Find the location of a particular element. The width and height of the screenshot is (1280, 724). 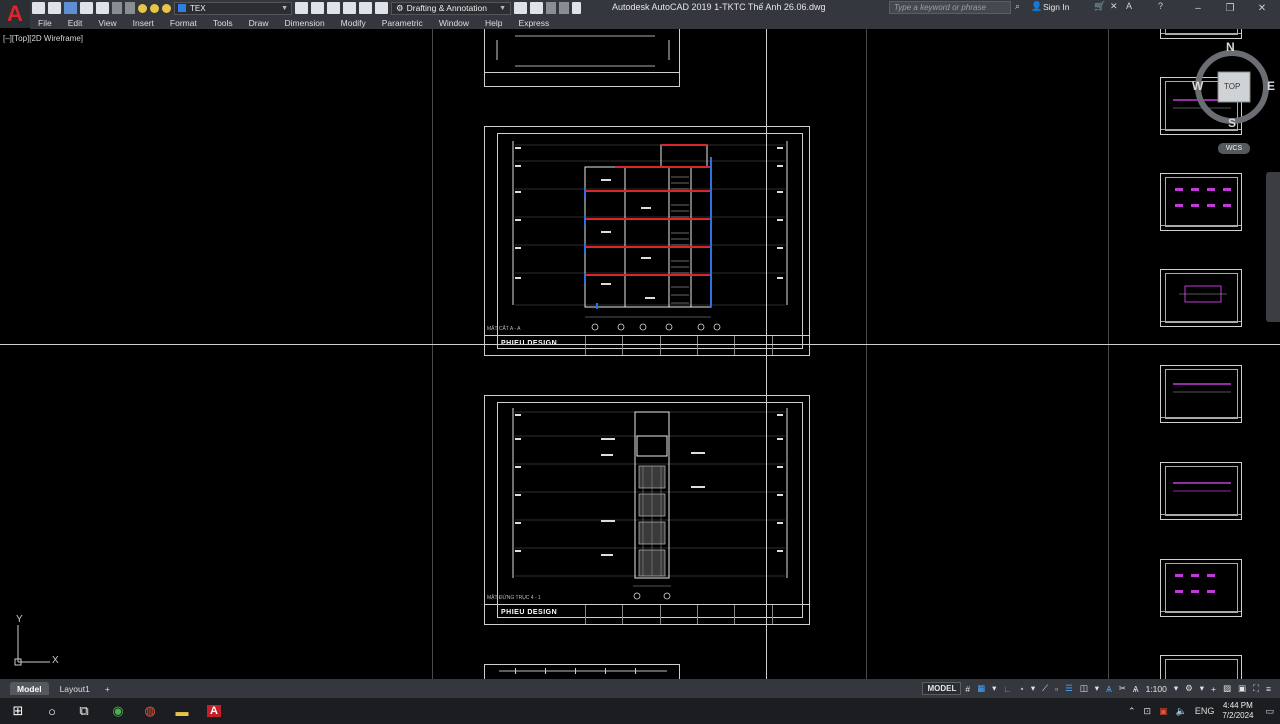

search-input: Type a keyword or phrase is located at coordinates (950, 7).